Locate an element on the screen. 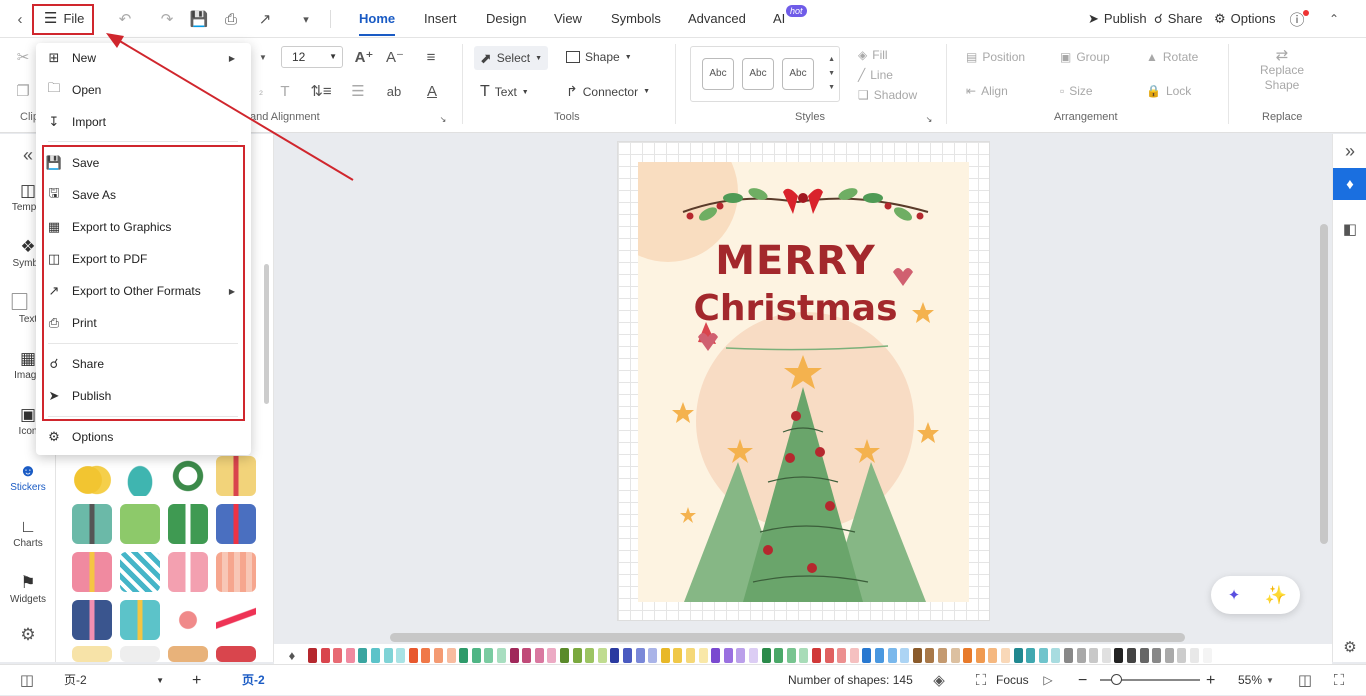 This screenshot has width=1366, height=696. text-align-icon: ≡ is located at coordinates (431, 57).